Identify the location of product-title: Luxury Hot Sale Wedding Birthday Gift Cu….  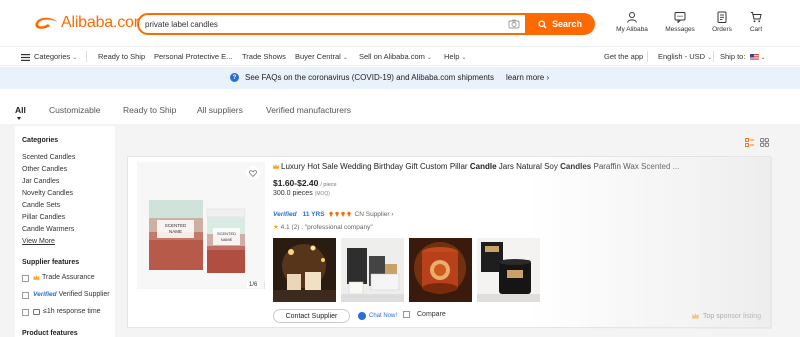
(507, 166).